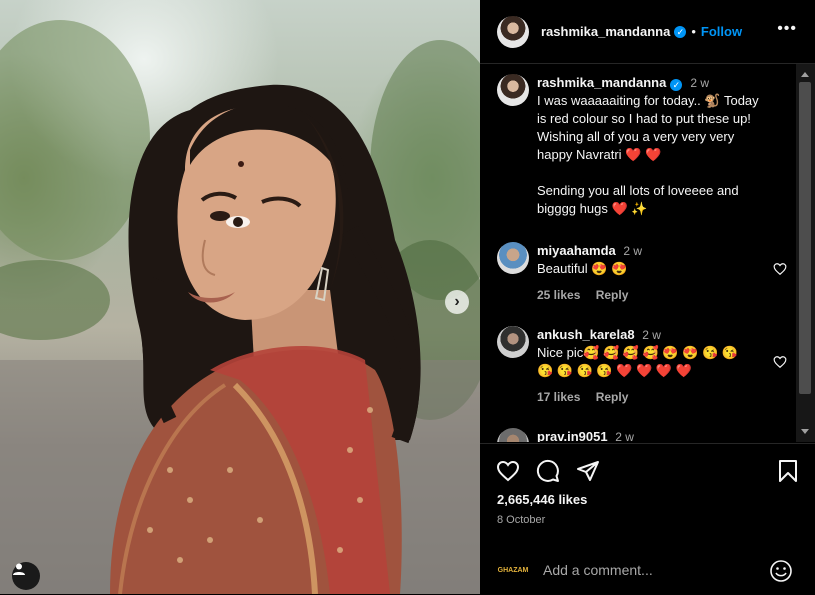 The height and width of the screenshot is (595, 815). I want to click on post-actions: 2,665,446 likes 8 October, so click(647, 493).